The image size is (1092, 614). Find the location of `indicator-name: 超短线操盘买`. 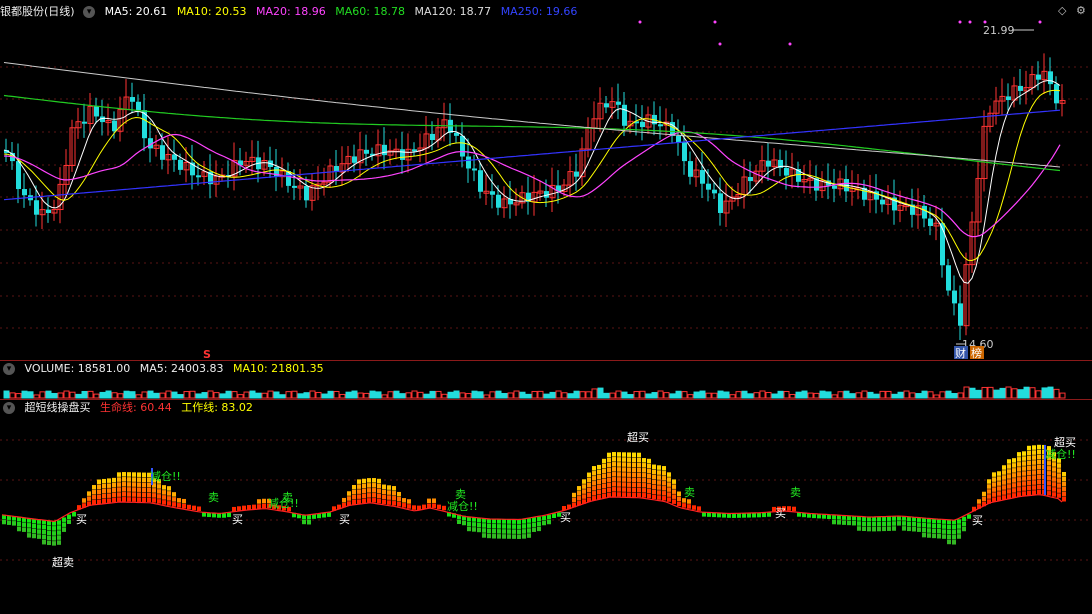

indicator-name: 超短线操盘买 is located at coordinates (58, 407).